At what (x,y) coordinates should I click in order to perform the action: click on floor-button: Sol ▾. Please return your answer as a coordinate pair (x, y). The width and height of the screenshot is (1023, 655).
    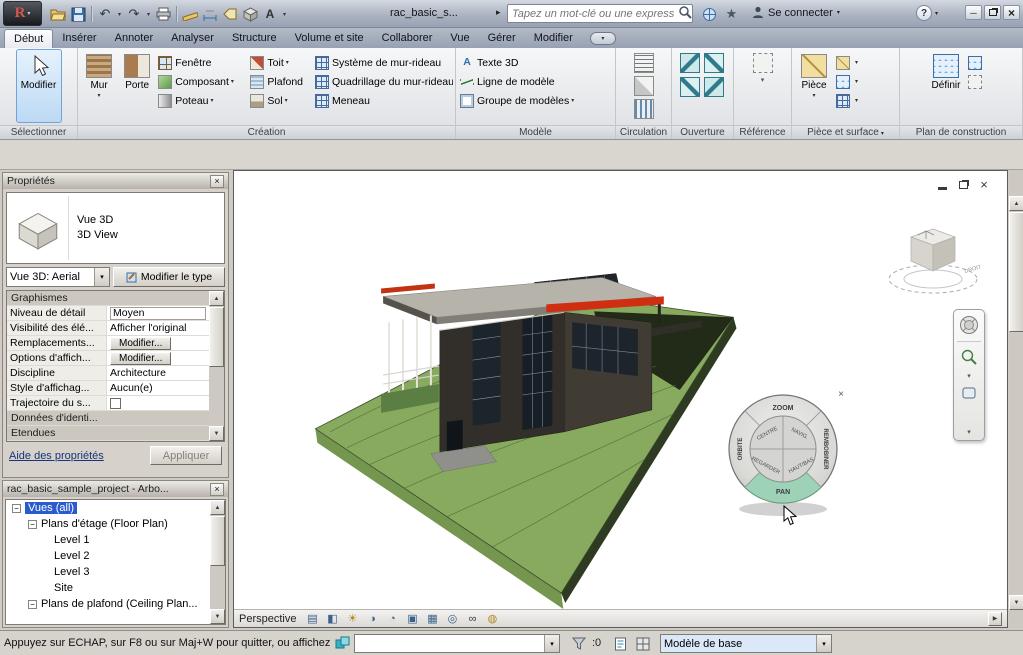
    Looking at the image, I should click on (280, 100).